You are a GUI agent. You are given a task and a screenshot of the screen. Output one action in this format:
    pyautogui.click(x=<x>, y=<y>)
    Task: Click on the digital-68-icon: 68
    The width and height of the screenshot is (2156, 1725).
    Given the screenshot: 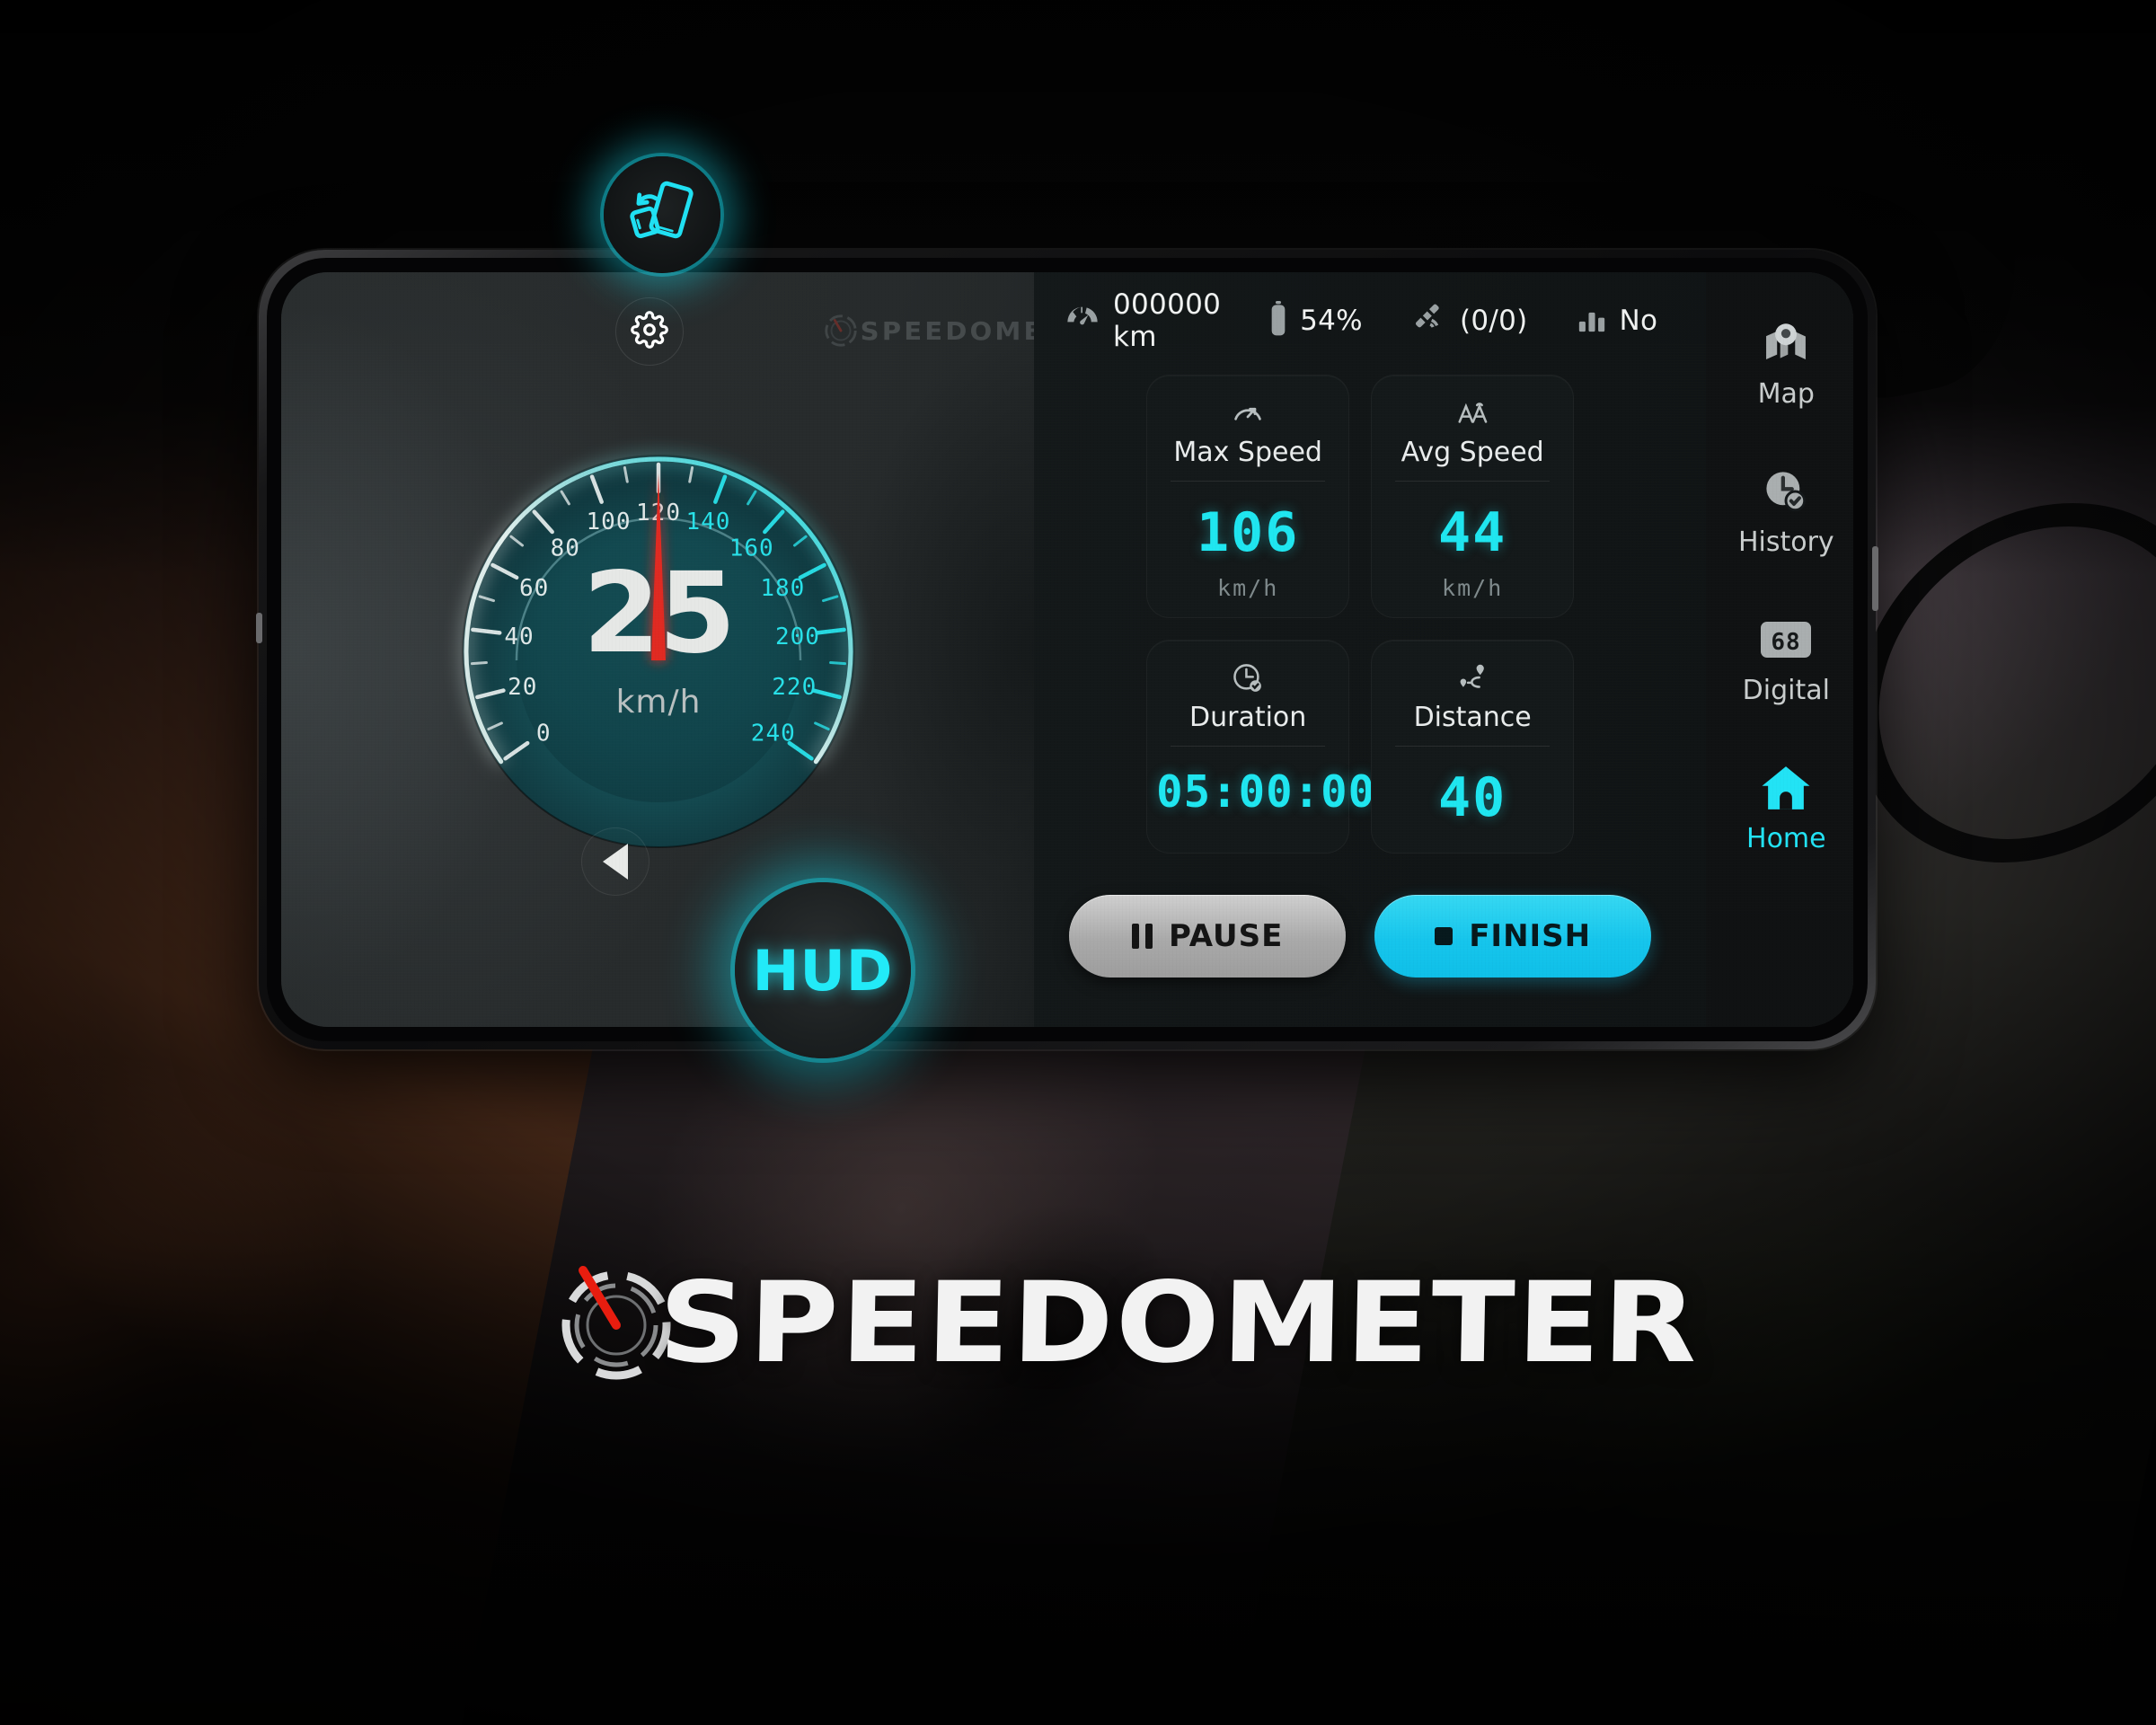 What is the action you would take?
    pyautogui.click(x=1780, y=640)
    